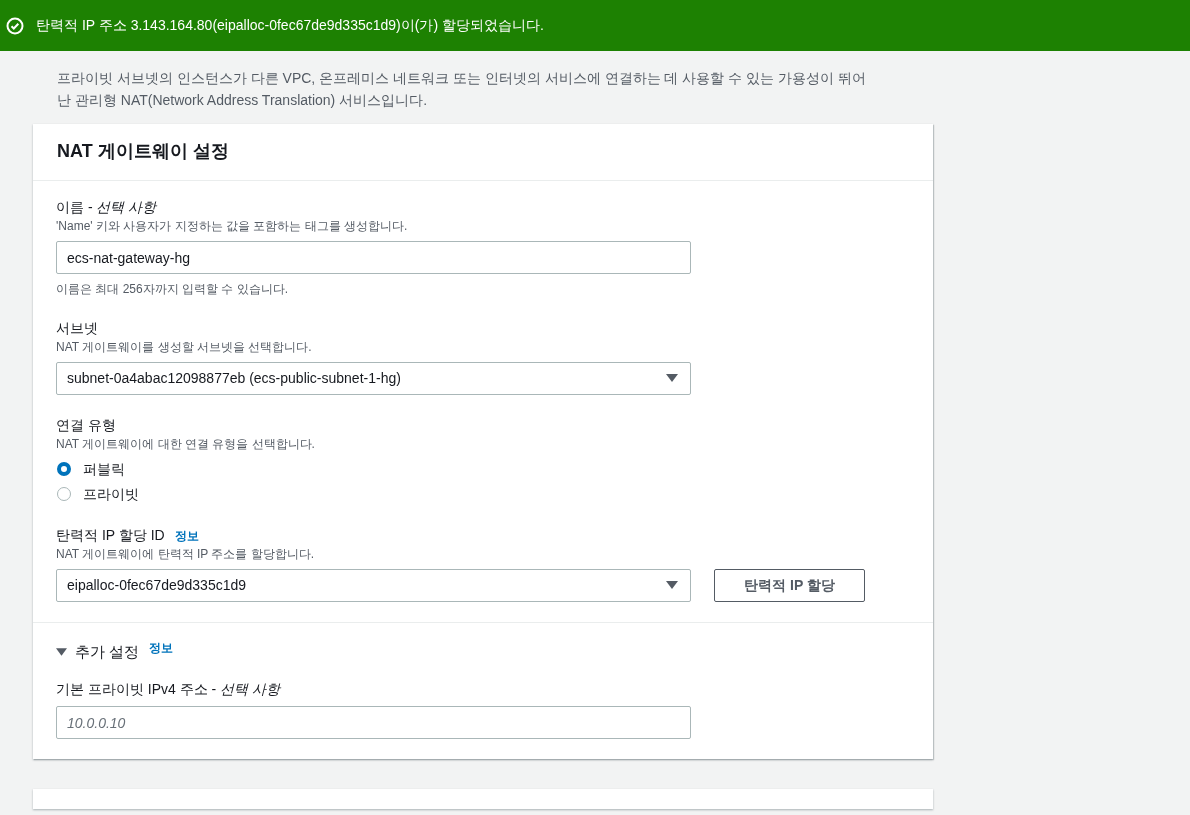 The width and height of the screenshot is (1190, 815). What do you see at coordinates (86, 425) in the screenshot?
I see `field-label: 연결 유형` at bounding box center [86, 425].